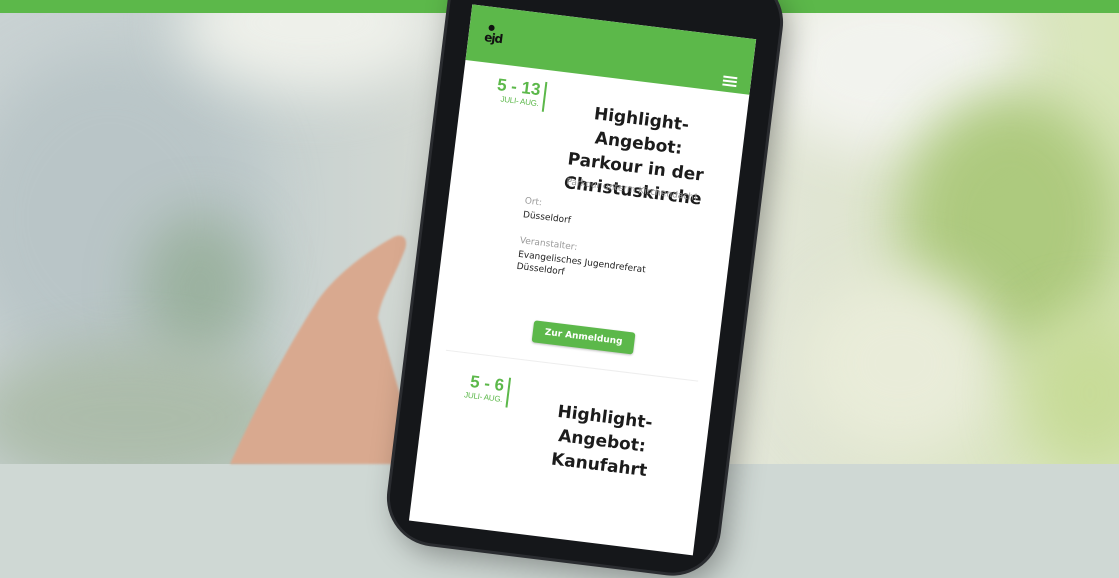 The width and height of the screenshot is (1119, 578). Describe the element at coordinates (533, 202) in the screenshot. I see `location-label: Ort:` at that location.